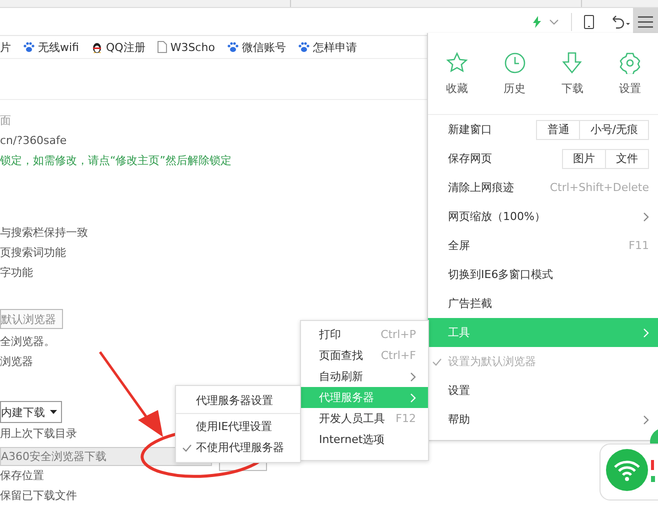  What do you see at coordinates (620, 21) in the screenshot?
I see `undo-icon` at bounding box center [620, 21].